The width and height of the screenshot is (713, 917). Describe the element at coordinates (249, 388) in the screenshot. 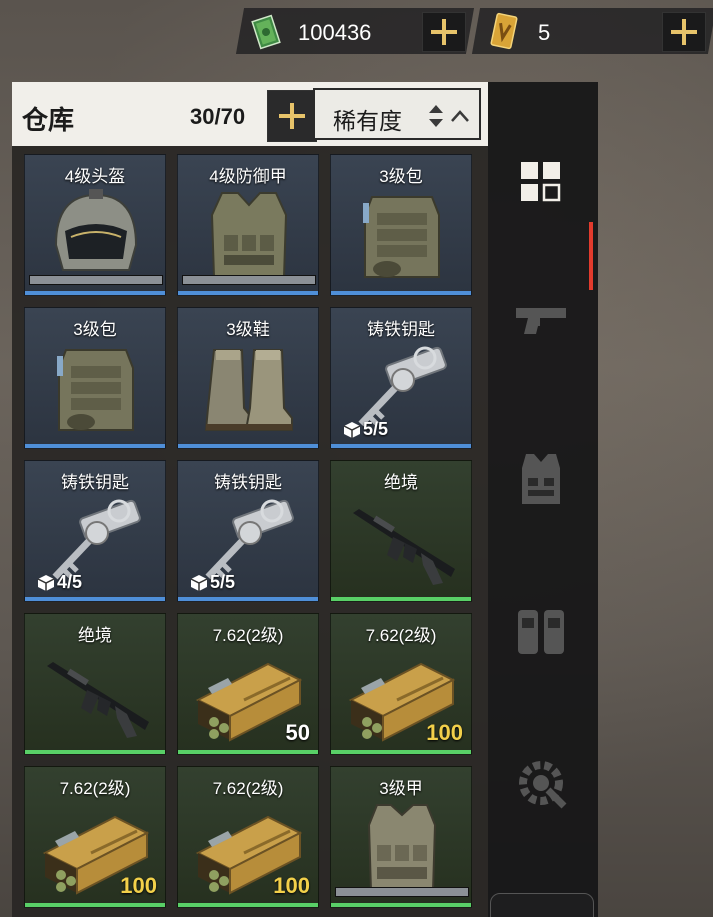

I see `boots-icon` at that location.